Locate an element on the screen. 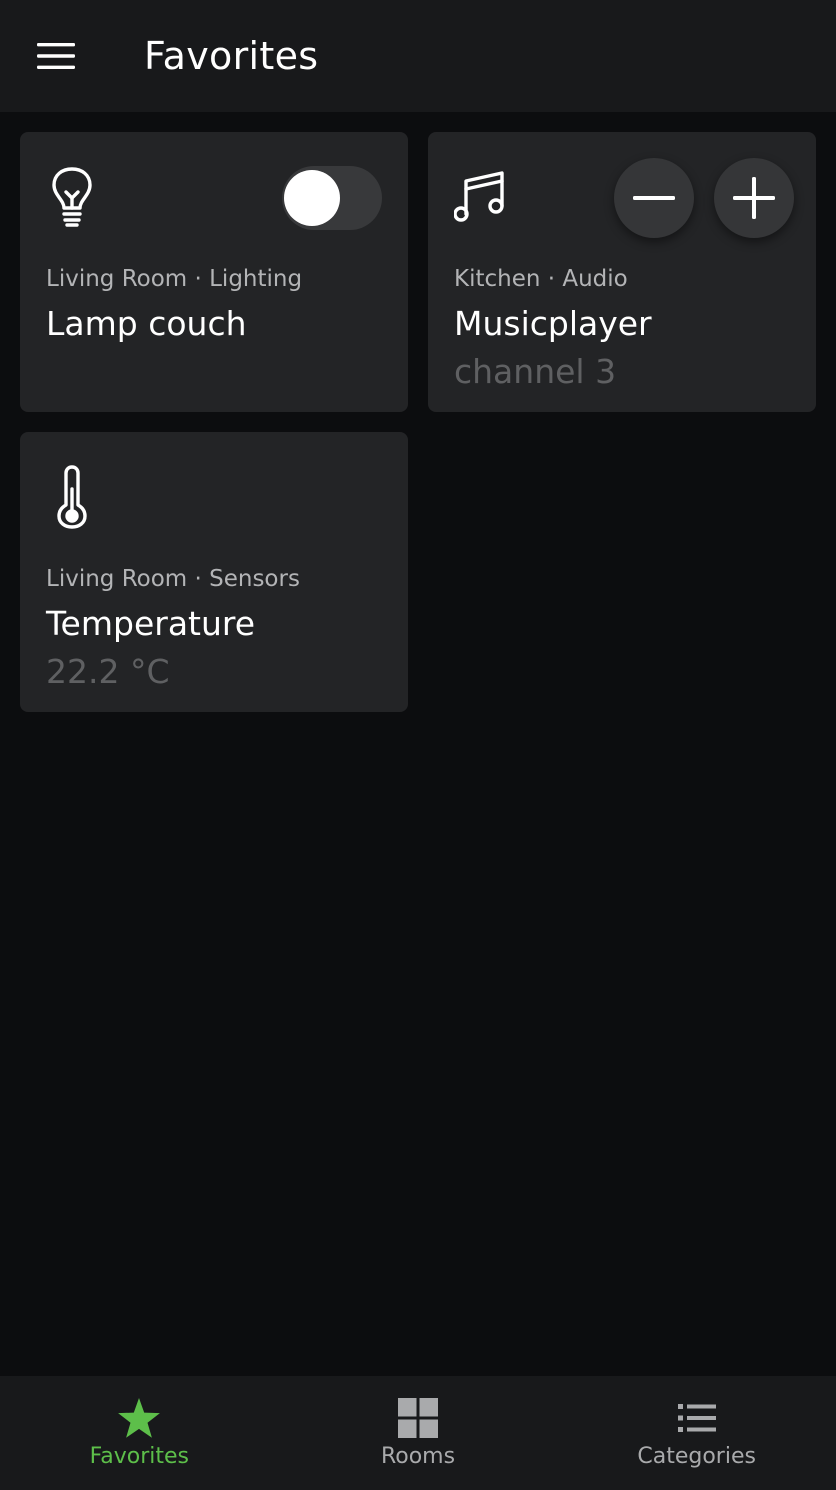 The image size is (836, 1490). plus-icon is located at coordinates (754, 198).